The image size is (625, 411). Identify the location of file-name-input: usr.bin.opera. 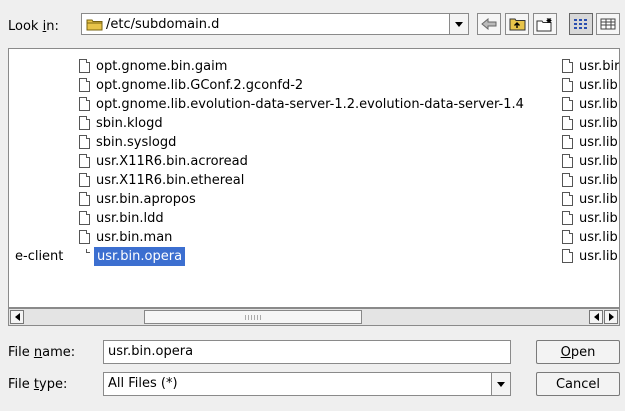
(307, 352).